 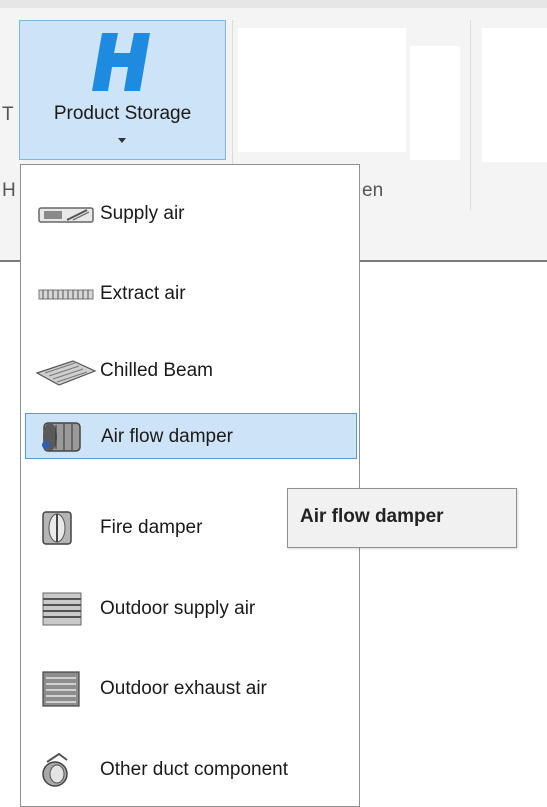 What do you see at coordinates (194, 769) in the screenshot?
I see `menu-item-label: Other duct component` at bounding box center [194, 769].